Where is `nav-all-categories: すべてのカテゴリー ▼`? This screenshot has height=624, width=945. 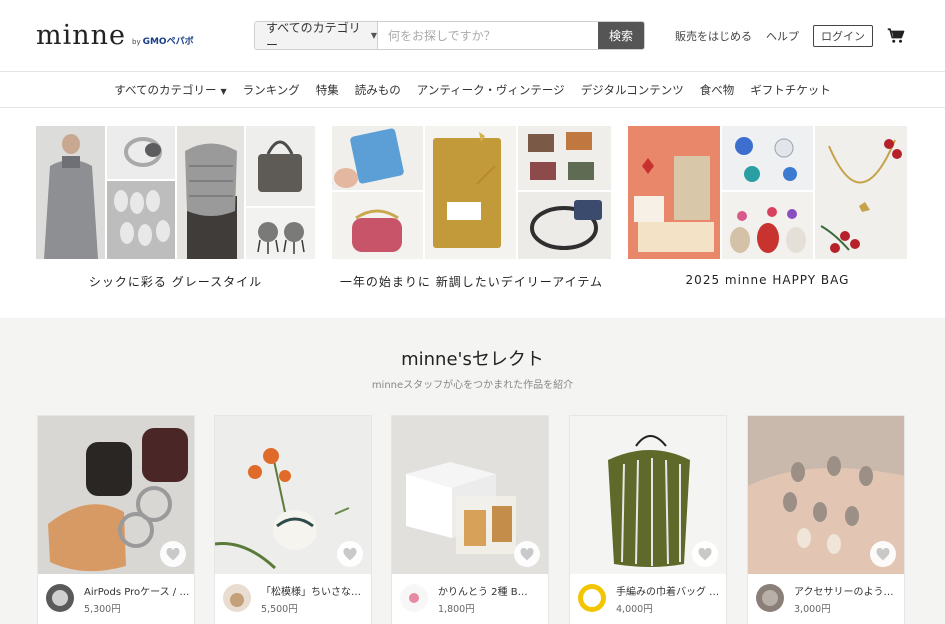
nav-all-categories: すべてのカテゴリー ▼ is located at coordinates (170, 90).